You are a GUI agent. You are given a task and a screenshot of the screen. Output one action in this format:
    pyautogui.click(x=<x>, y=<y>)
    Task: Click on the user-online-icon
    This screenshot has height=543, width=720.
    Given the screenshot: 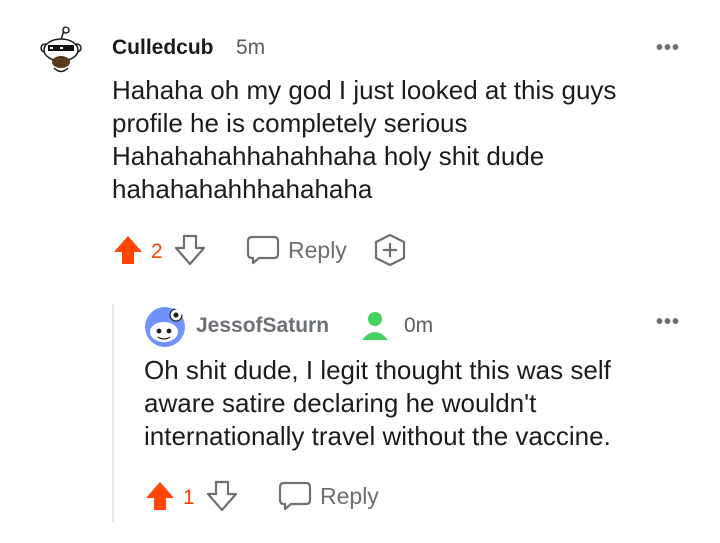 What is the action you would take?
    pyautogui.click(x=375, y=328)
    